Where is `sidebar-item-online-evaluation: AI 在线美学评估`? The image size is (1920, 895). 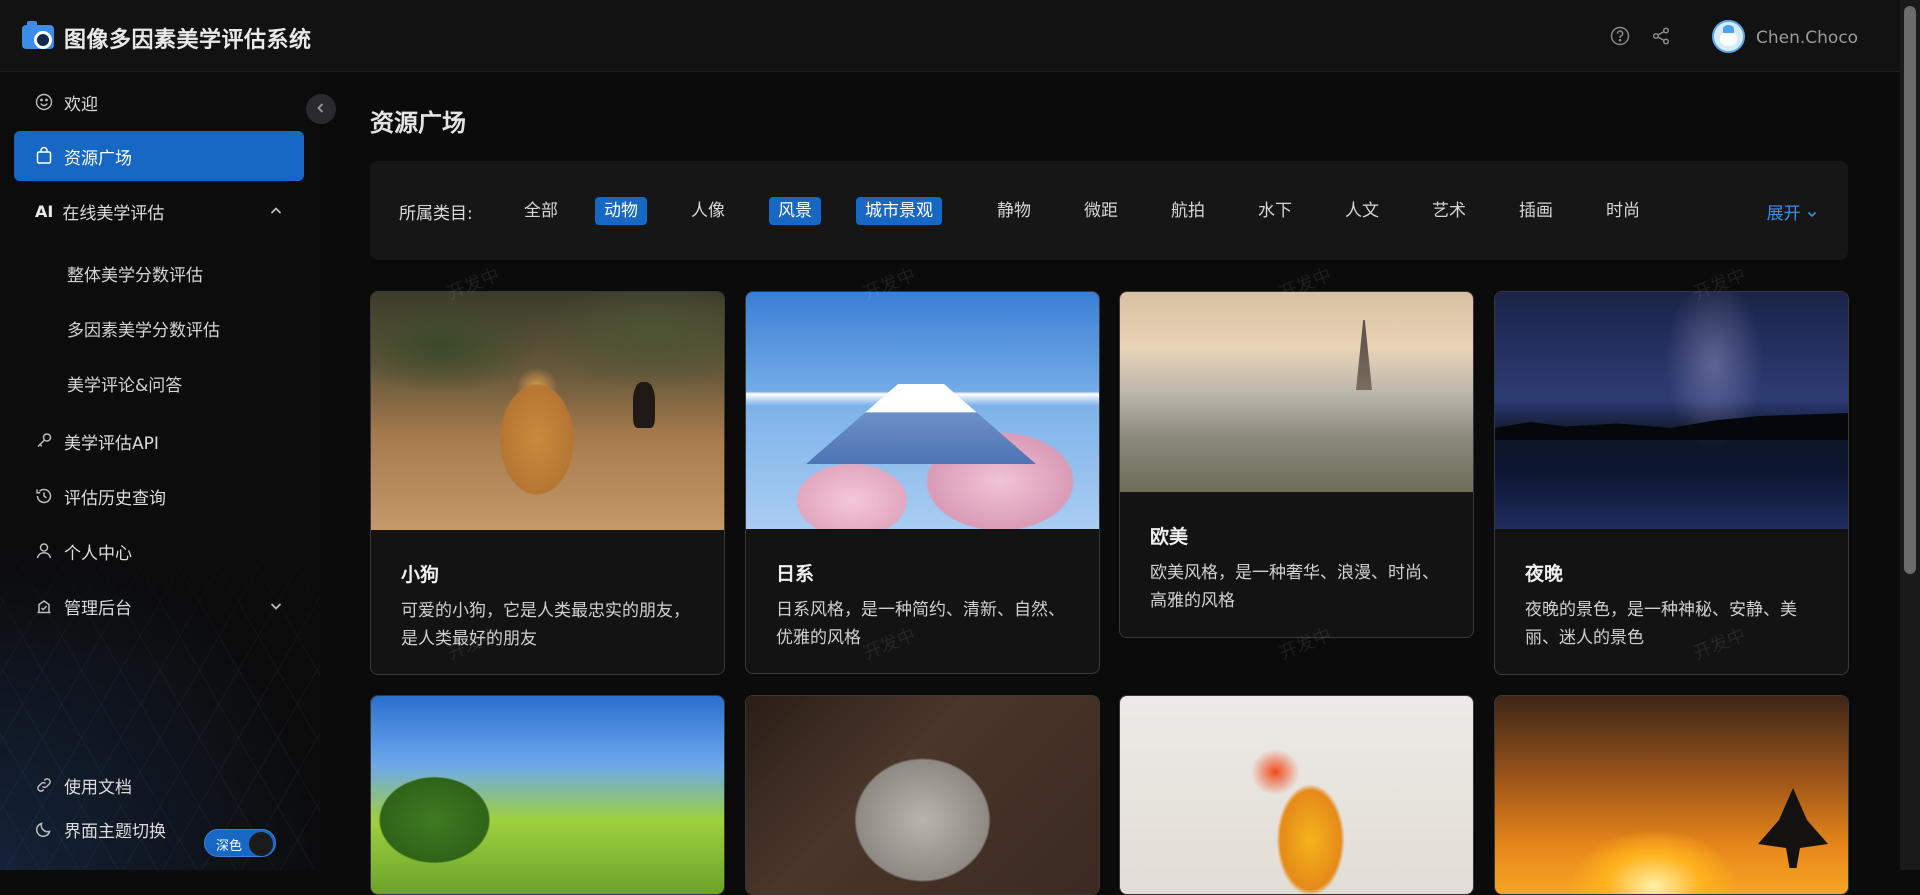 sidebar-item-online-evaluation: AI 在线美学评估 is located at coordinates (159, 211).